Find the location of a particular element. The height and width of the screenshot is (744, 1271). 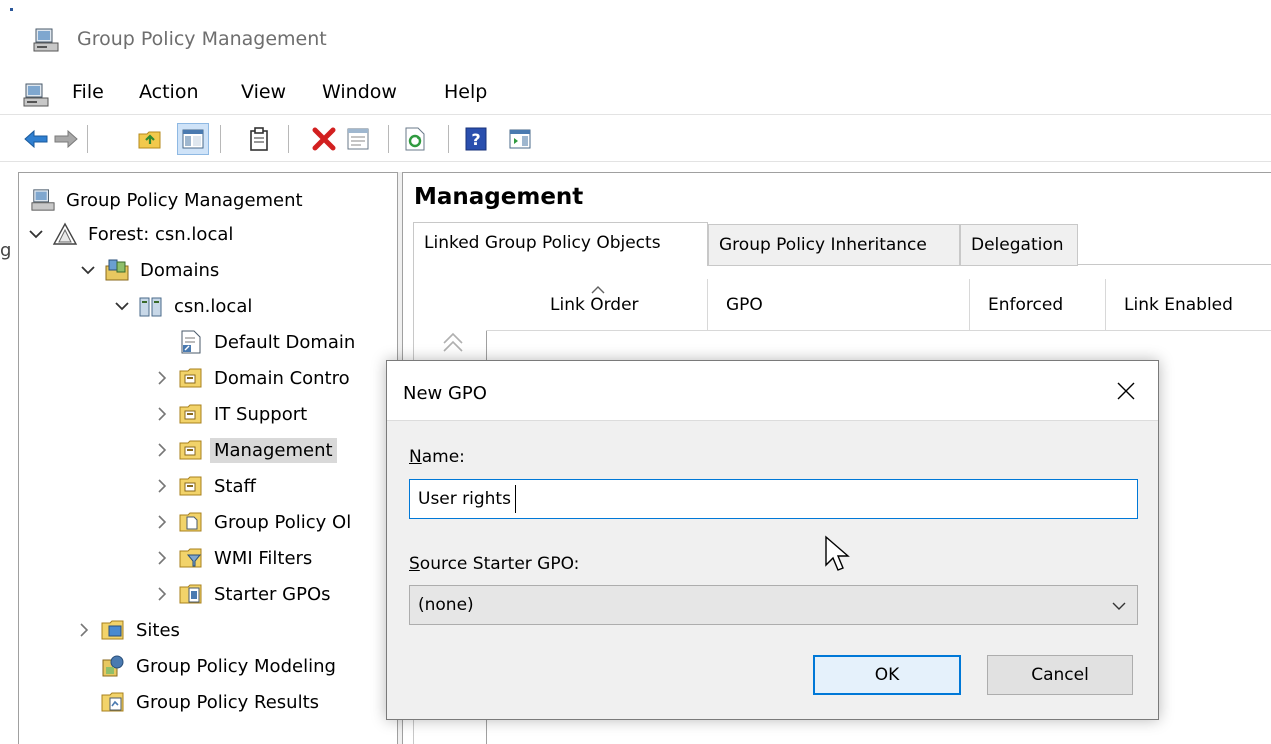

mouse-pointer-icon is located at coordinates (839, 555).